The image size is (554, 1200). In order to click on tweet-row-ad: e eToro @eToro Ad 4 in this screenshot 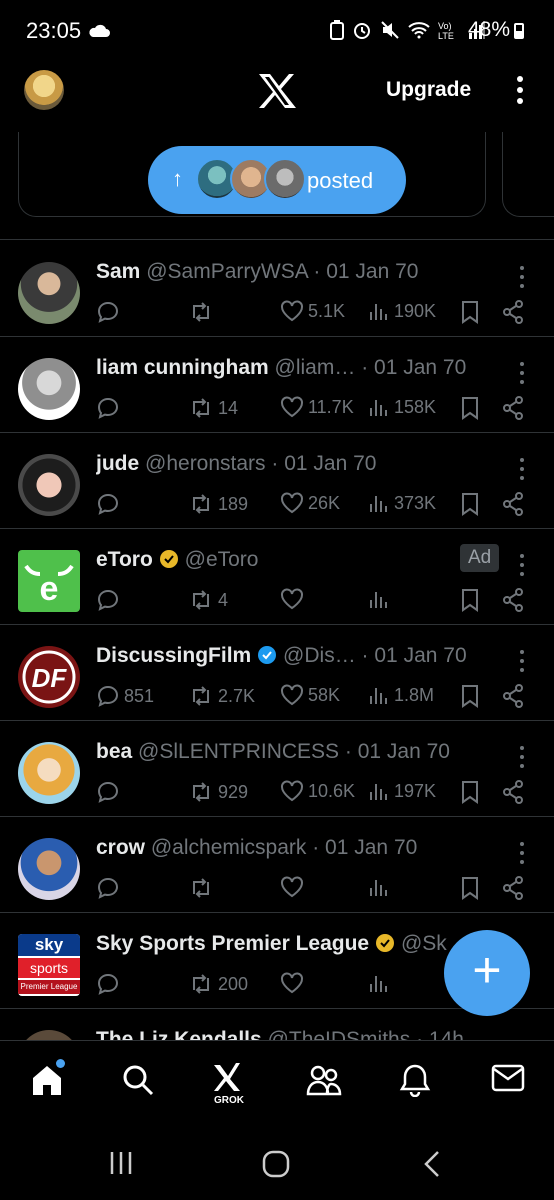, I will do `click(277, 576)`.